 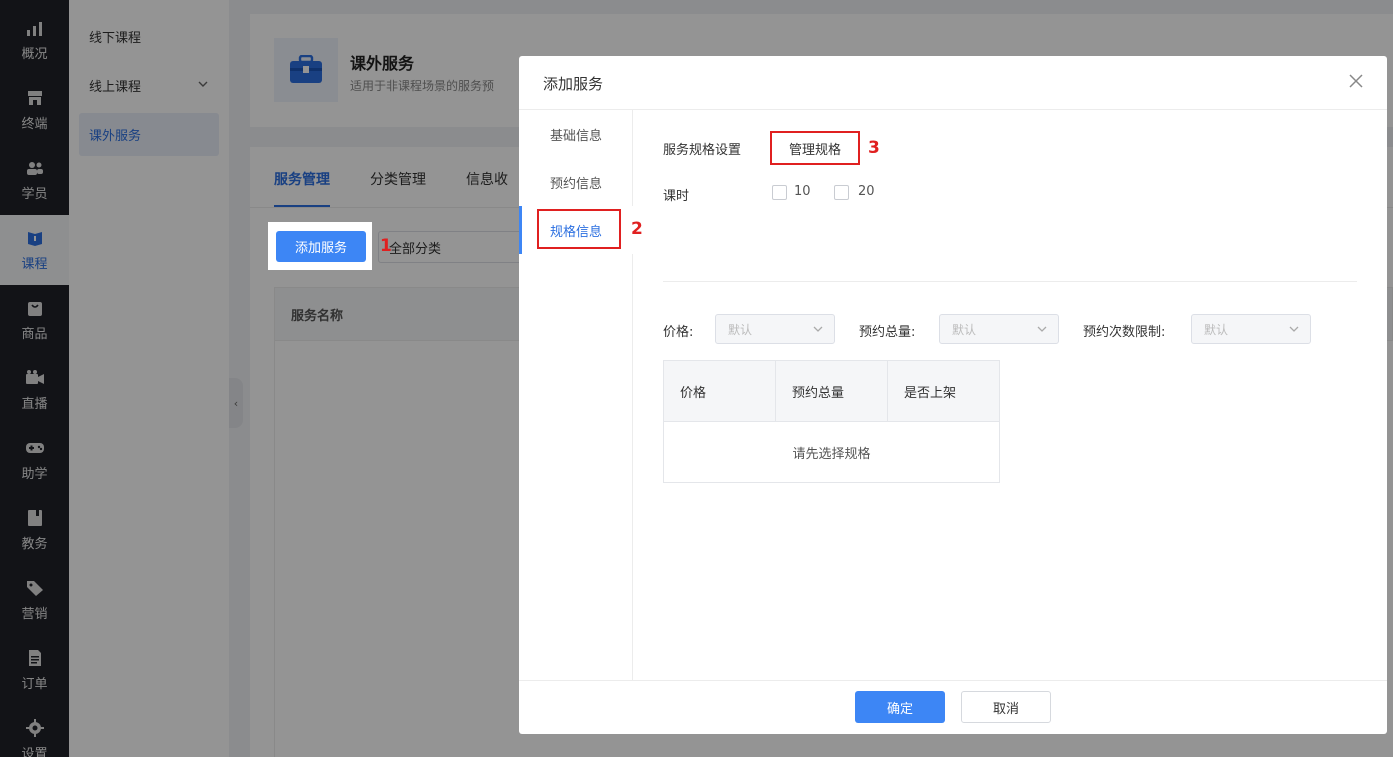 What do you see at coordinates (576, 395) in the screenshot?
I see `dialog-side-nav: 基础信息 预约信息 规格信息` at bounding box center [576, 395].